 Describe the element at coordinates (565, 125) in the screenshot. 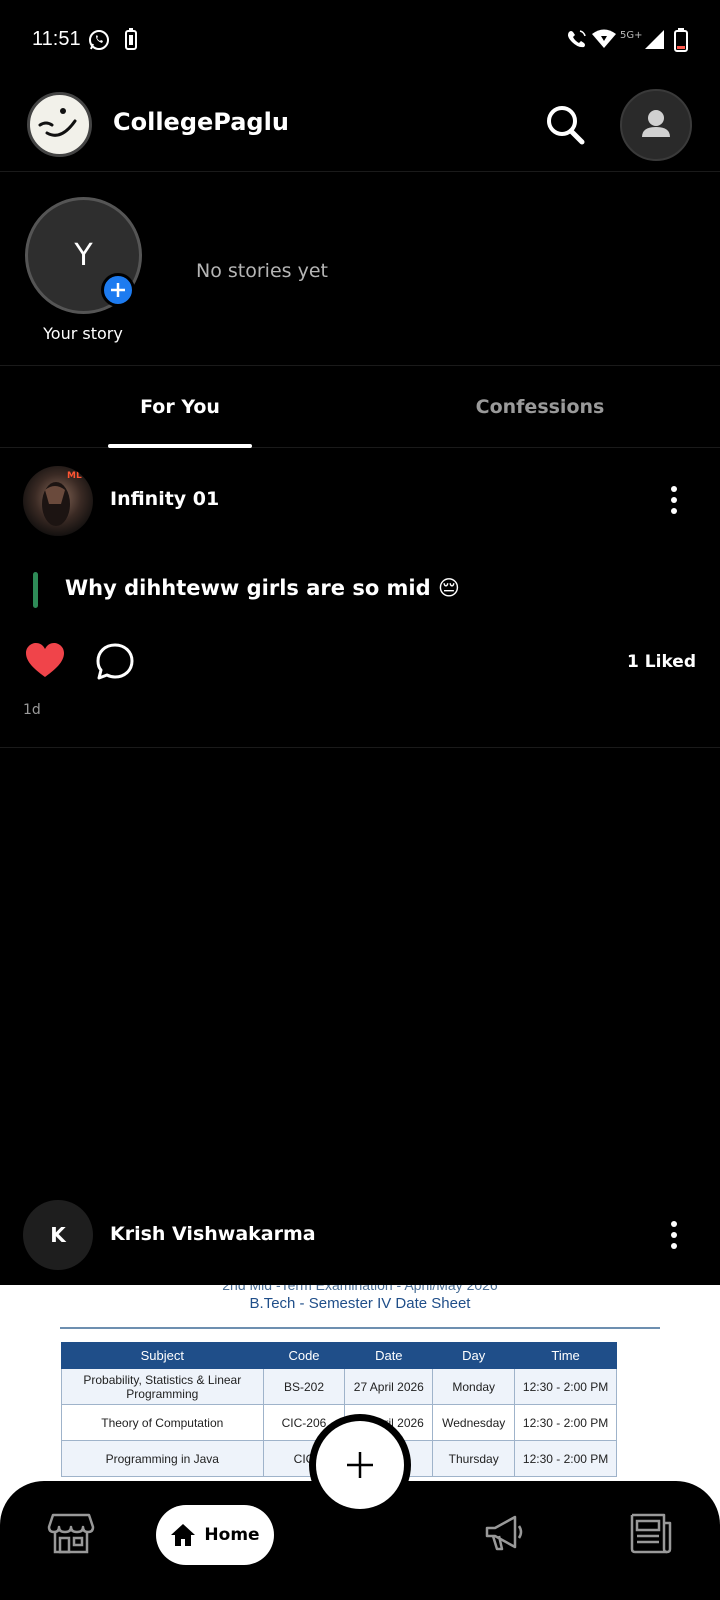

I see `search-icon` at that location.